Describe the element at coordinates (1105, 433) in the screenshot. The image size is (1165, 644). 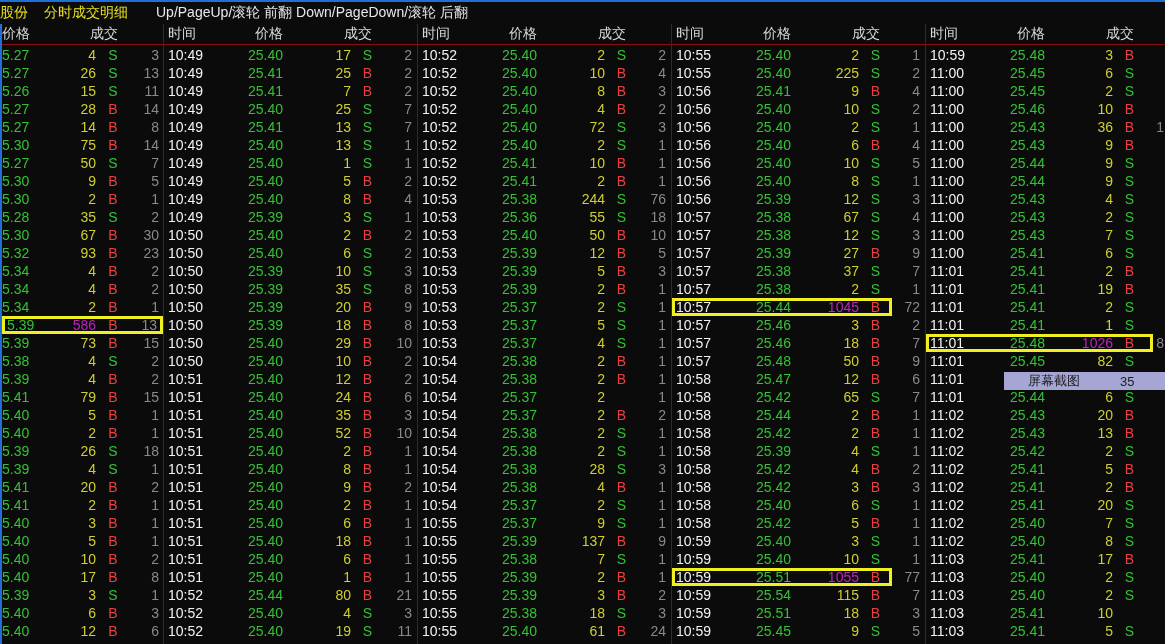
I see `trade-volume: 13` at that location.